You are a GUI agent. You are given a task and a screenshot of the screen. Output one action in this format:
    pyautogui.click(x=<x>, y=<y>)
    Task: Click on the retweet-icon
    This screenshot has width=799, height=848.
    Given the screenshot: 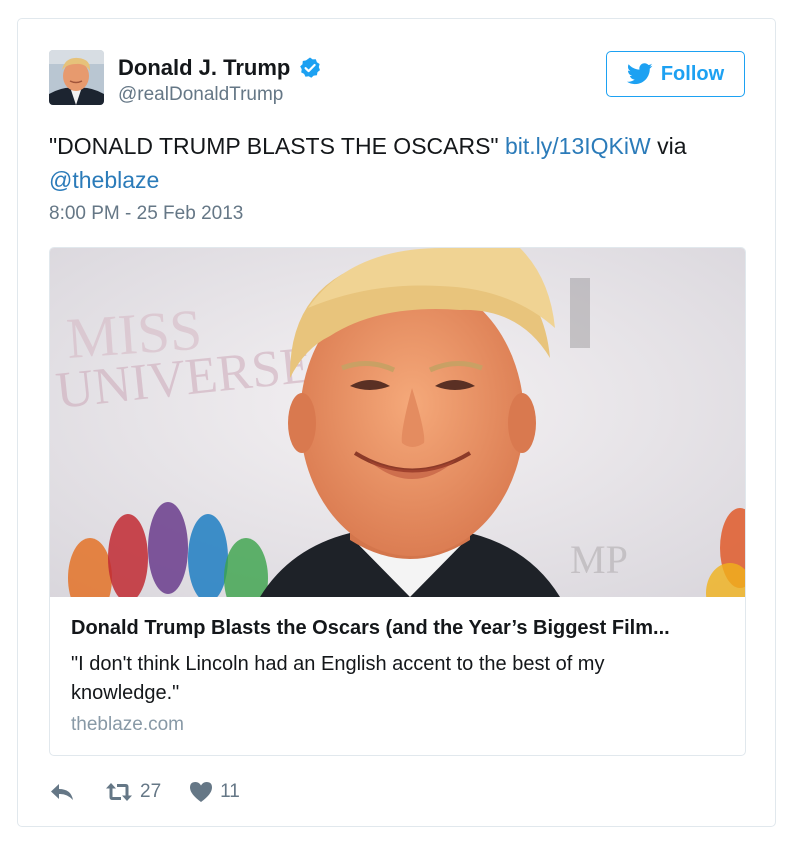 What is the action you would take?
    pyautogui.click(x=119, y=792)
    